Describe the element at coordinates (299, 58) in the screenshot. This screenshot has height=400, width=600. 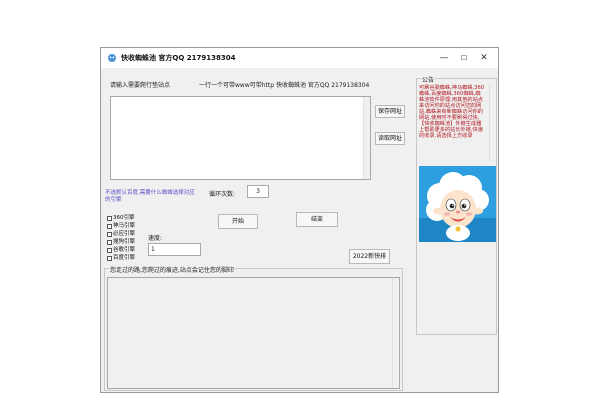
I see `title-bar: 快收蜘蛛池 官方QQ 2179138304 — ☐ ✕` at that location.